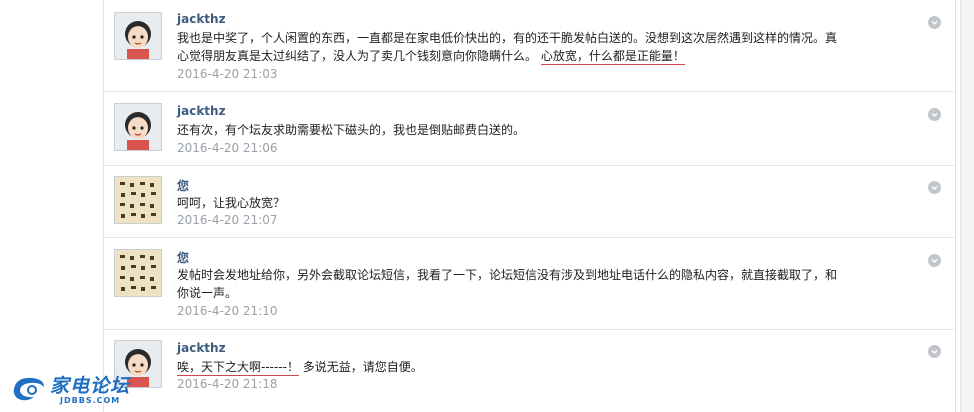 The width and height of the screenshot is (974, 412). What do you see at coordinates (227, 311) in the screenshot?
I see `comment-timestamp: 2016-4-20 21:10` at bounding box center [227, 311].